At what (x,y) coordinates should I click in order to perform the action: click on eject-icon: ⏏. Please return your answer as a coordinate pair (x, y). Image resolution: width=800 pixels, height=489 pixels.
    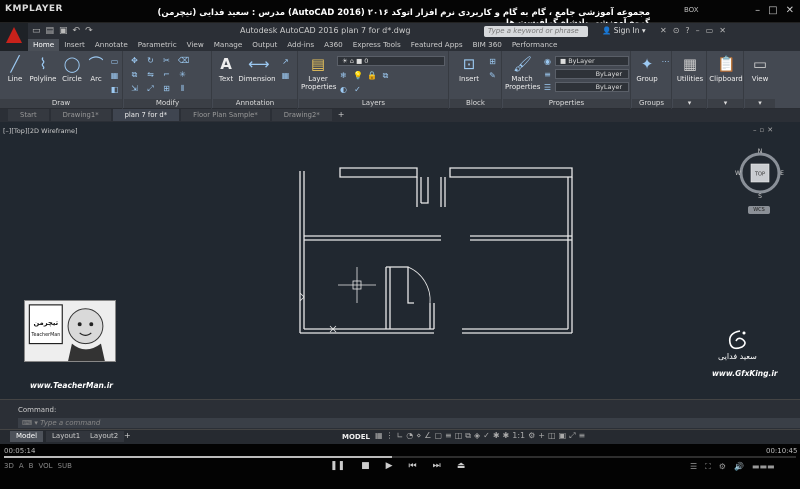
    Looking at the image, I should click on (461, 466).